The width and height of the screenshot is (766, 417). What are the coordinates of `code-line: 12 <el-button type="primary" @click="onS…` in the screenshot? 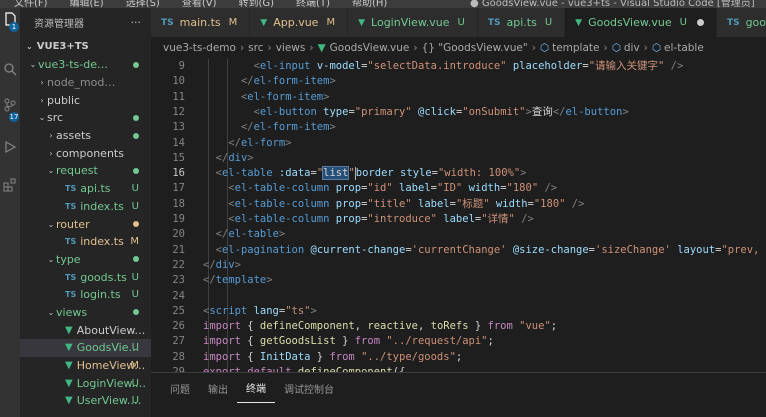 It's located at (458, 112).